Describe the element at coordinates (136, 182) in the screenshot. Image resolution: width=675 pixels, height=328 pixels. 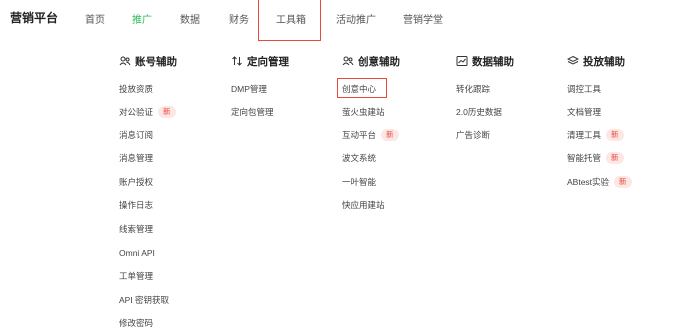
I see `menu-item: 账户授权` at that location.